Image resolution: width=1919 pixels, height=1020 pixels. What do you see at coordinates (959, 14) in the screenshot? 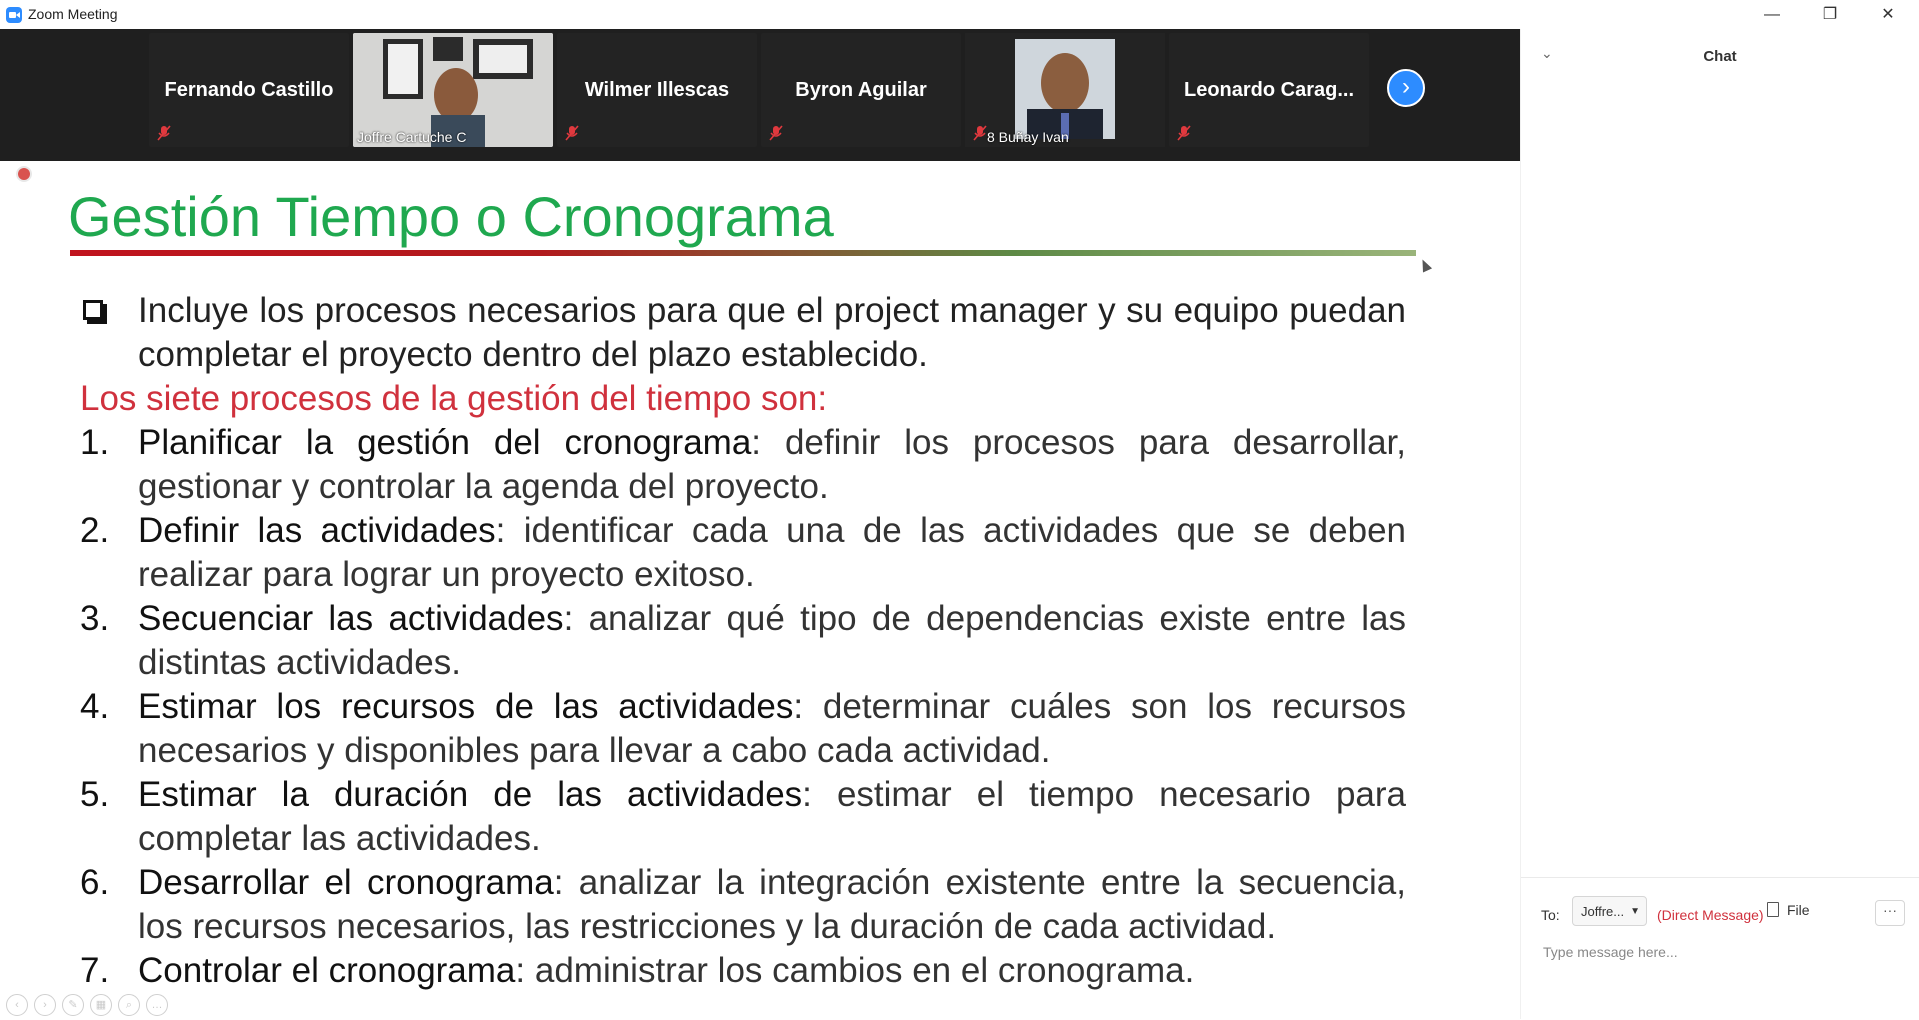
I see `window-titlebar: Zoom Meeting — ❐ ✕` at bounding box center [959, 14].